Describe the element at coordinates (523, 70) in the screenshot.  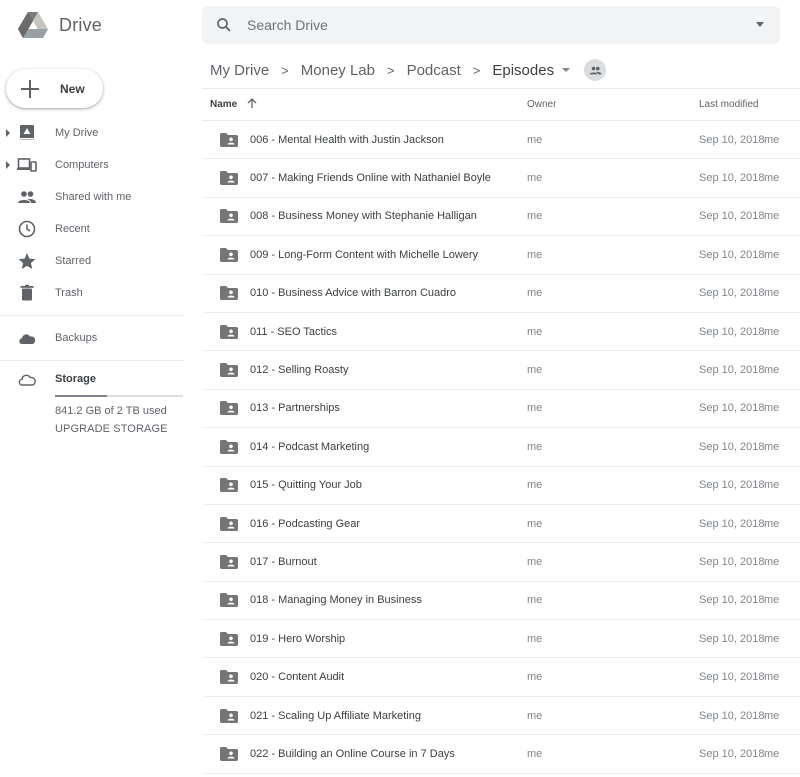
I see `breadcrumb-episodes: Episodes` at that location.